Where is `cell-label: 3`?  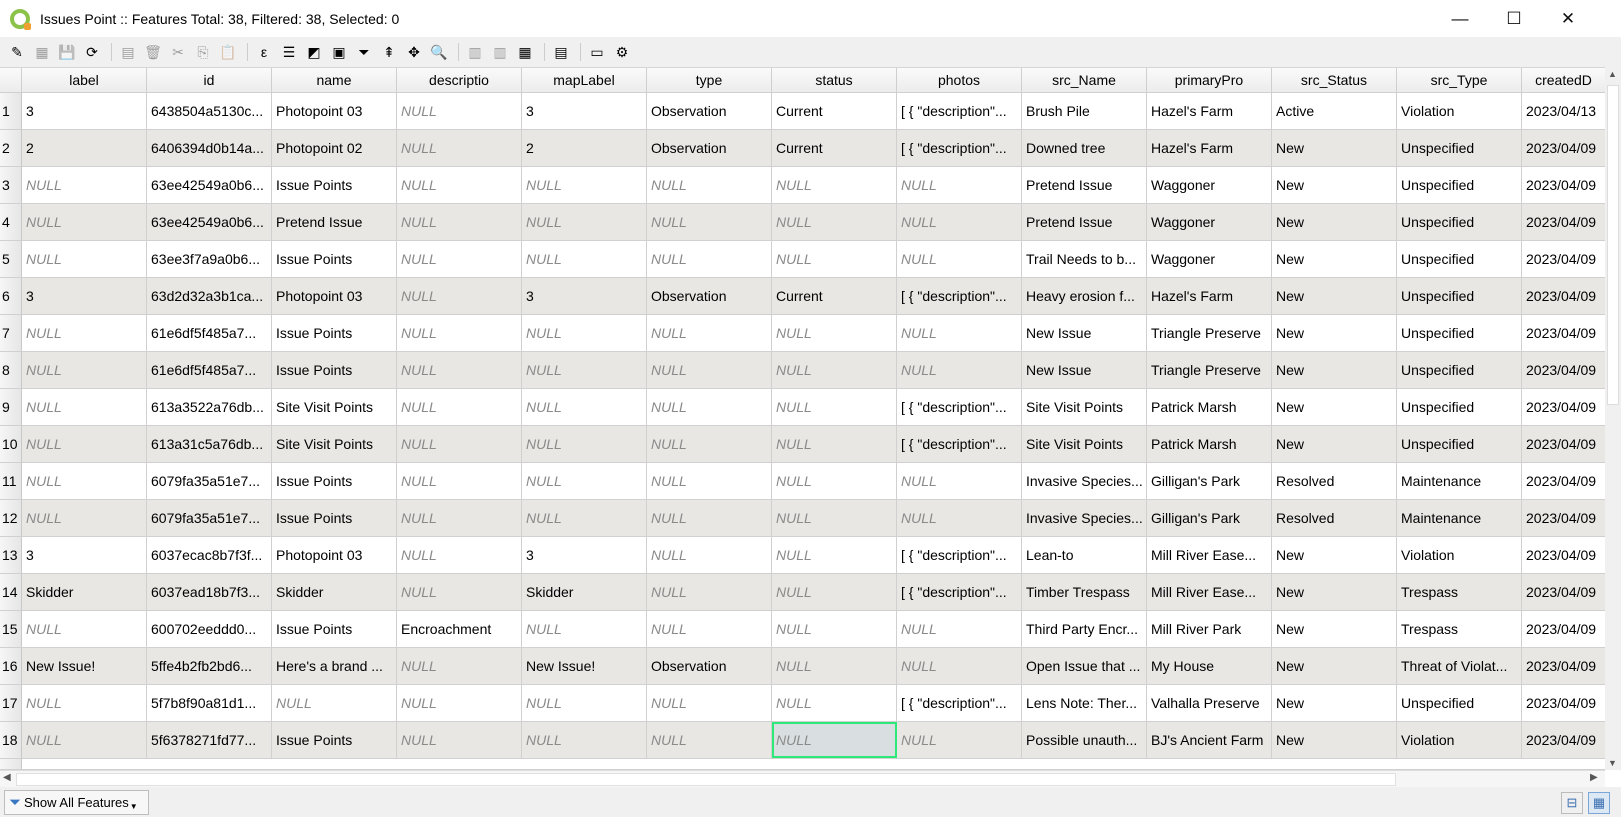
cell-label: 3 is located at coordinates (84, 111).